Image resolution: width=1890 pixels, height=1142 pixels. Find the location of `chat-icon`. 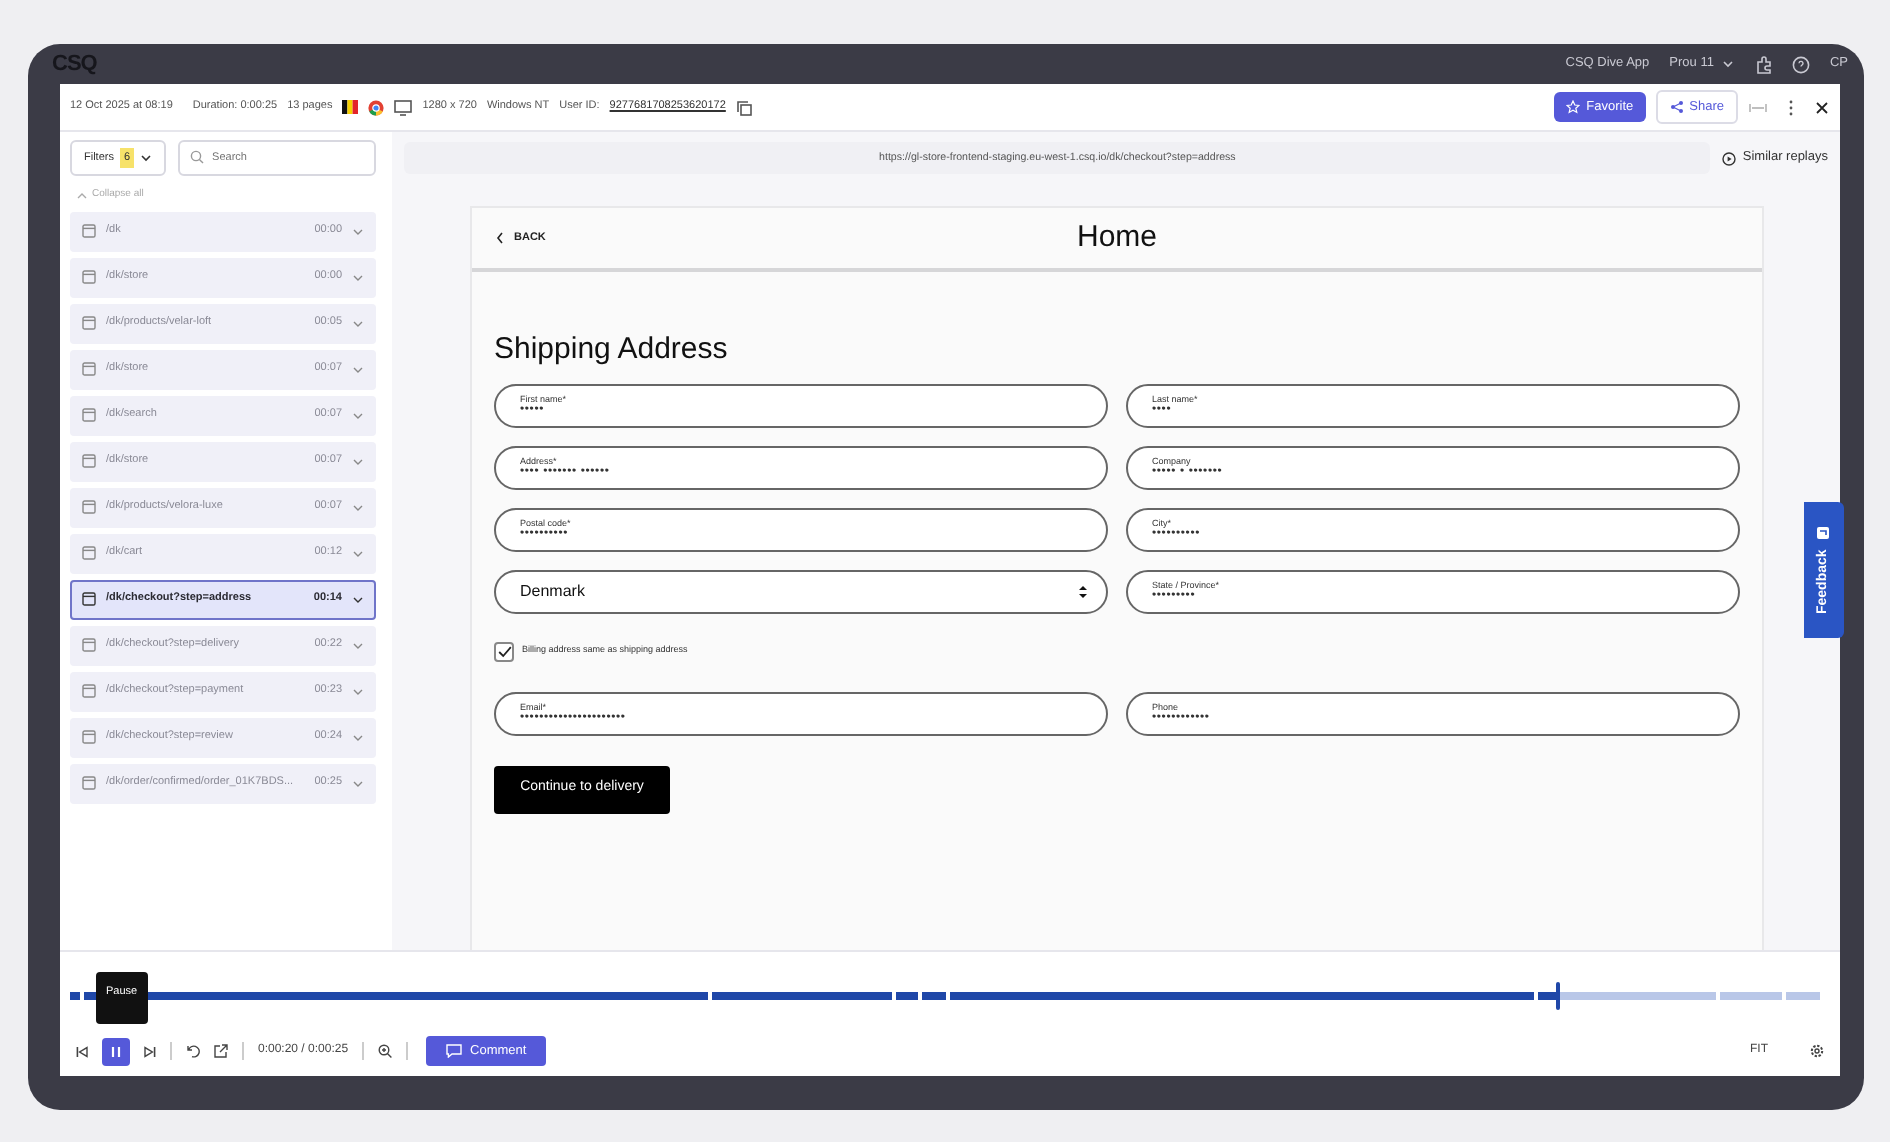

chat-icon is located at coordinates (454, 1051).